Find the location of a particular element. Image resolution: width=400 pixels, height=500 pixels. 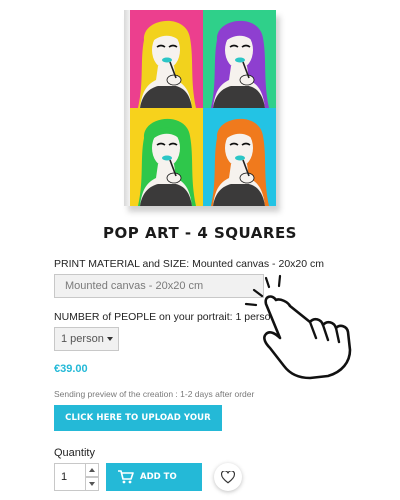

heart-icon is located at coordinates (228, 477).